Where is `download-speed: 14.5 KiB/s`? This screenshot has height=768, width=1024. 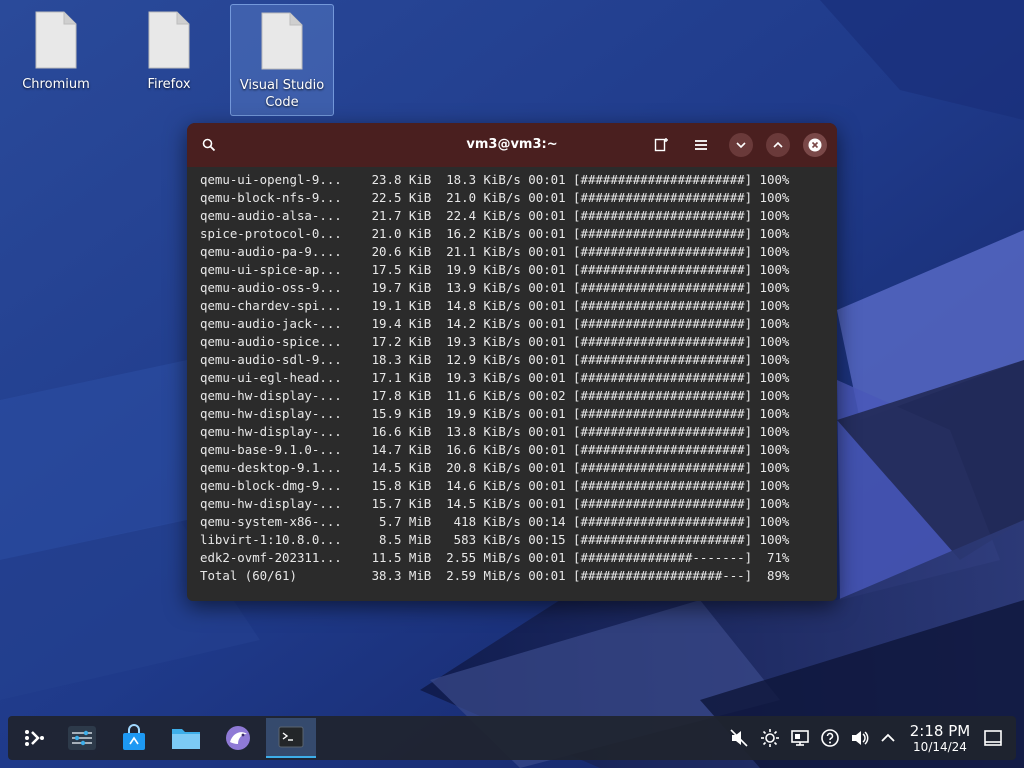 download-speed: 14.5 KiB/s is located at coordinates (476, 503).